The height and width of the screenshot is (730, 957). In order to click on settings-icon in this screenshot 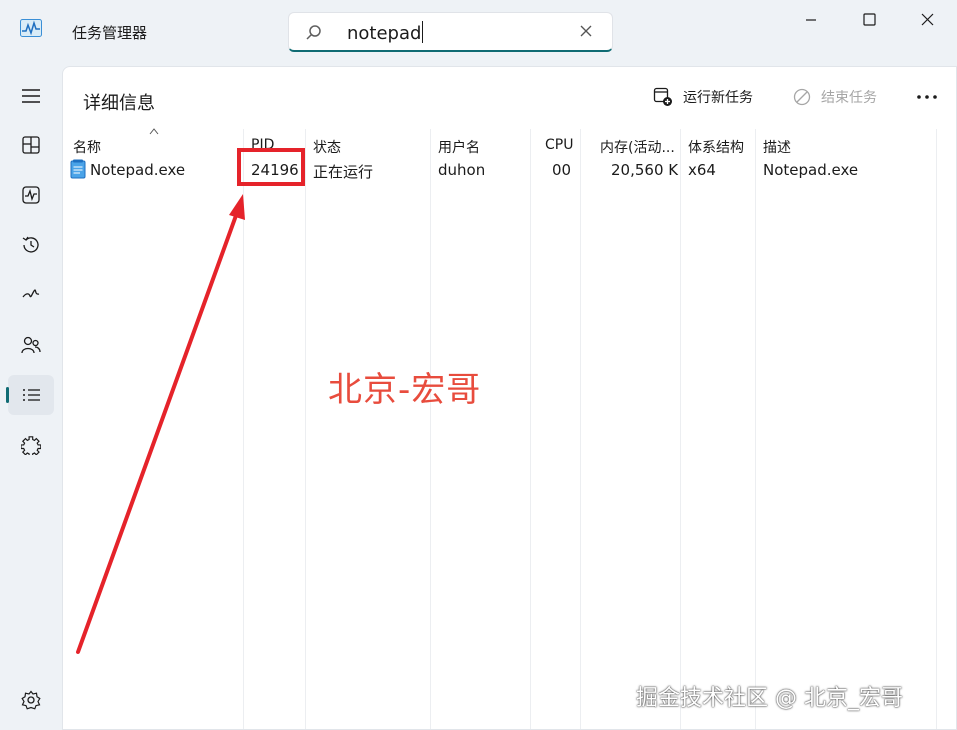, I will do `click(31, 700)`.